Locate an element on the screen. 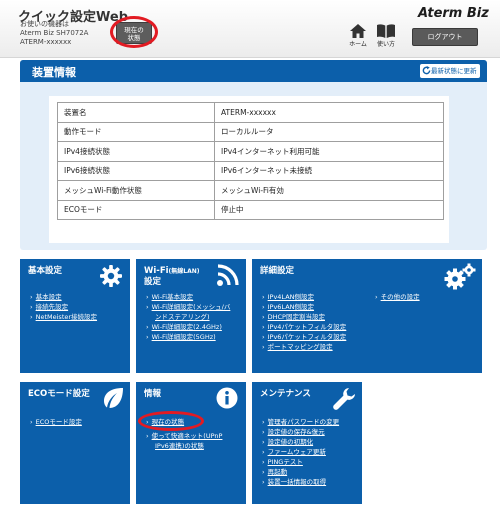 The image size is (500, 515). wifi-title-small: (無線LAN) is located at coordinates (184, 271).